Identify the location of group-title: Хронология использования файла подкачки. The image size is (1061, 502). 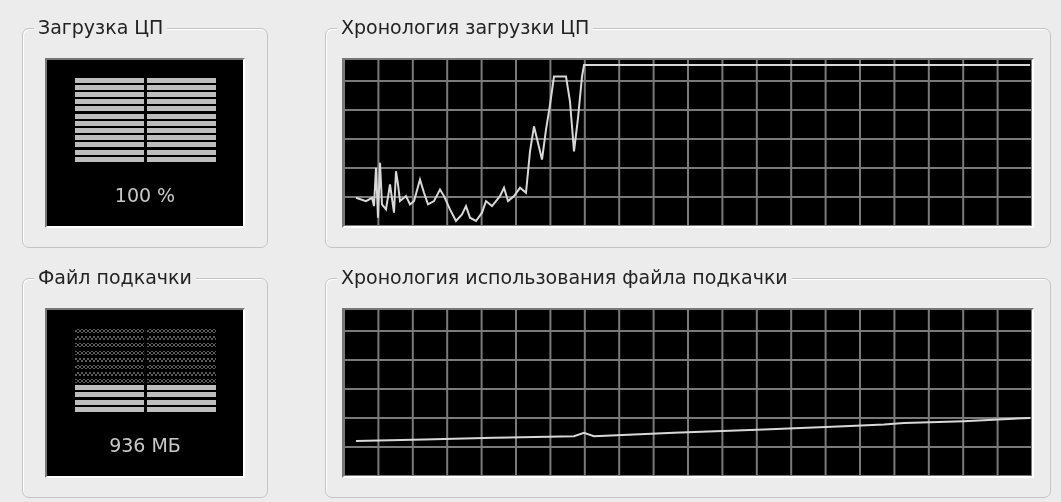
(564, 277).